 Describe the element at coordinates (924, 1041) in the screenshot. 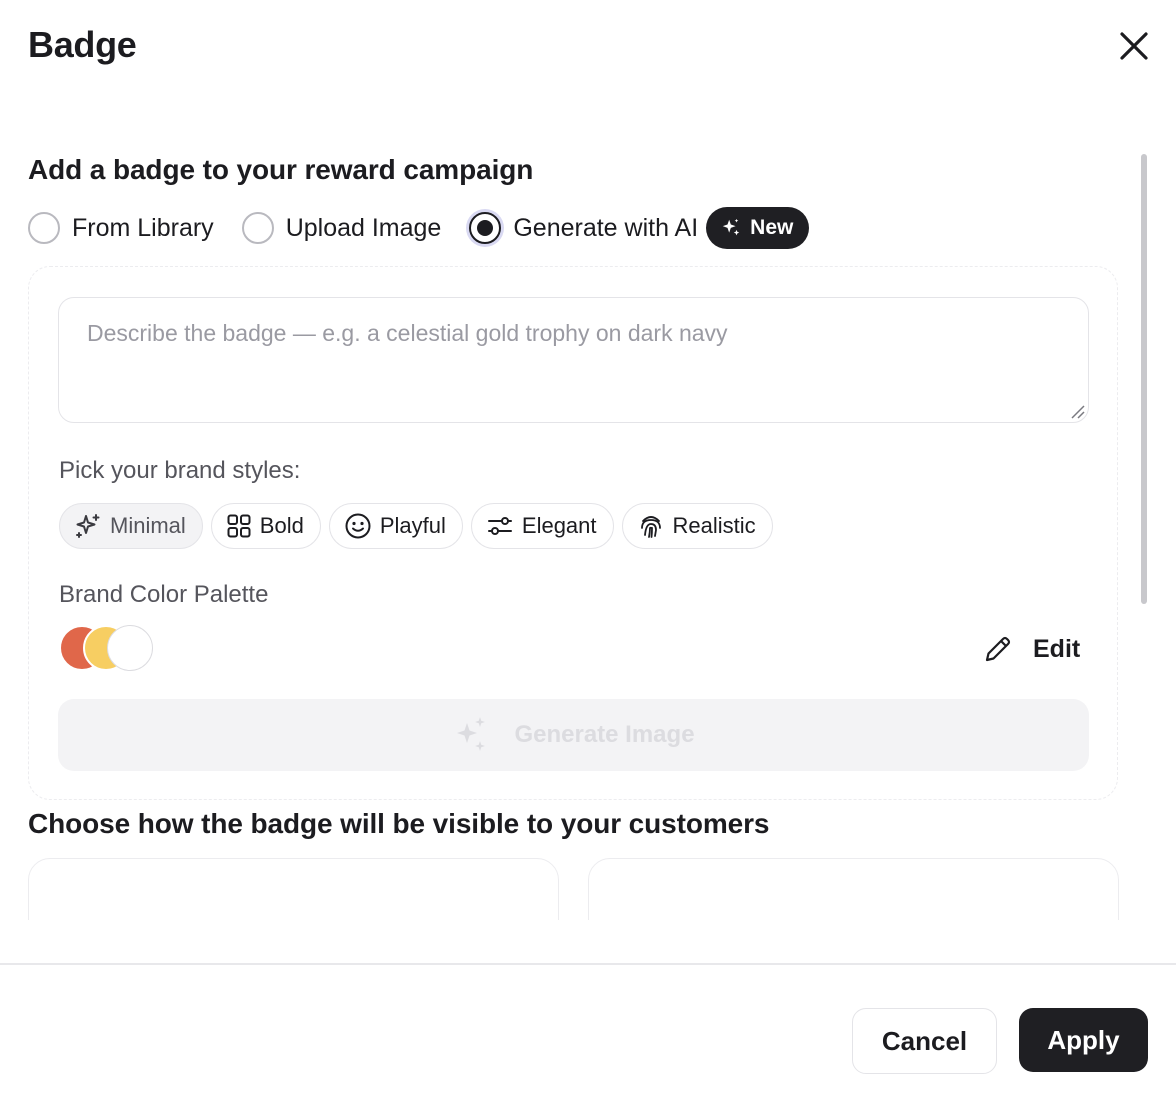

I see `cancel-button: Cancel` at that location.